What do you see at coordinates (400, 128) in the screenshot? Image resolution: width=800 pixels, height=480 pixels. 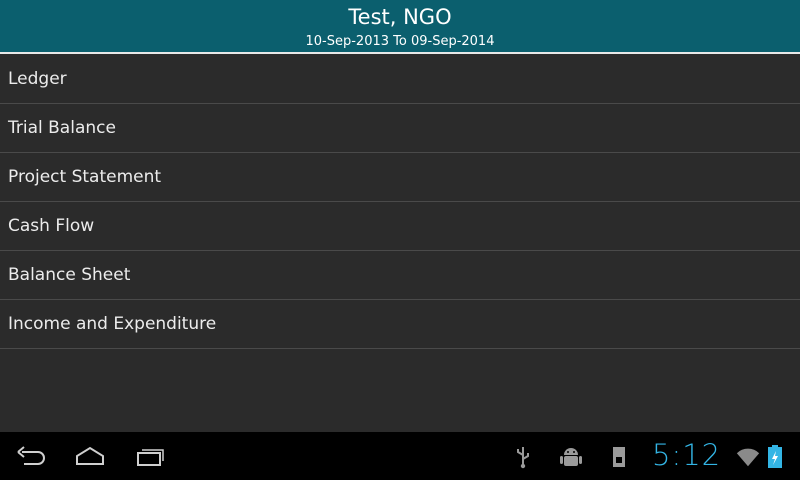 I see `menu-item-trial-balance: Trial Balance` at bounding box center [400, 128].